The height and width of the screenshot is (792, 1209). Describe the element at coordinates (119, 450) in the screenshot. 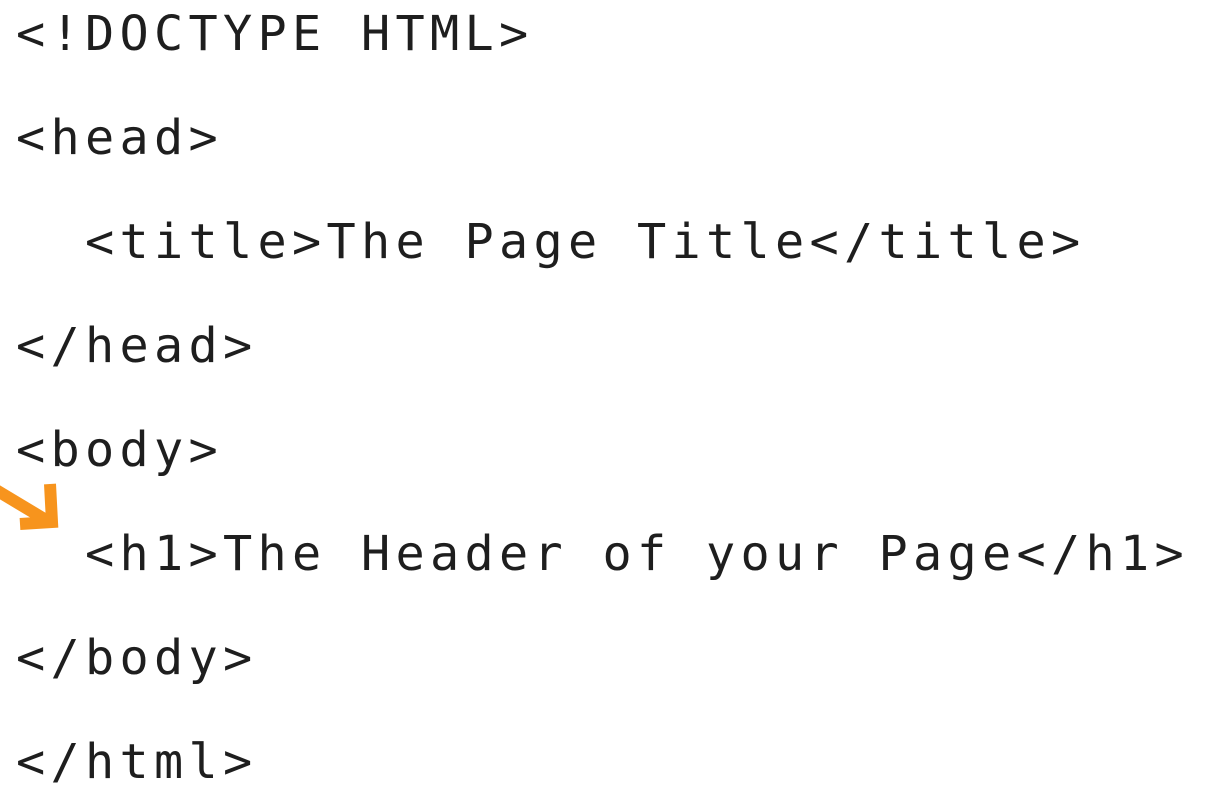

I see `code-line-body-open: <body>` at that location.